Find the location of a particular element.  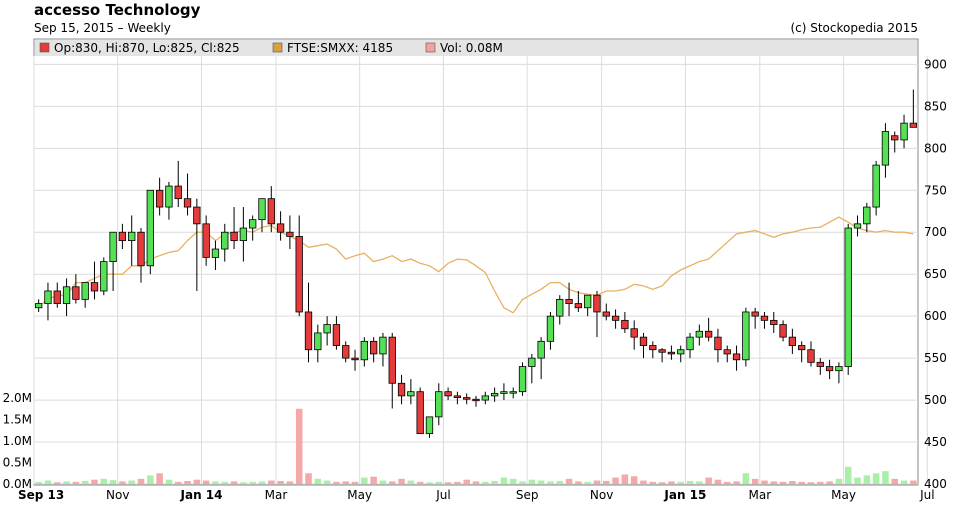

legend-label: FTSE:SMXX: 4185 is located at coordinates (340, 48).